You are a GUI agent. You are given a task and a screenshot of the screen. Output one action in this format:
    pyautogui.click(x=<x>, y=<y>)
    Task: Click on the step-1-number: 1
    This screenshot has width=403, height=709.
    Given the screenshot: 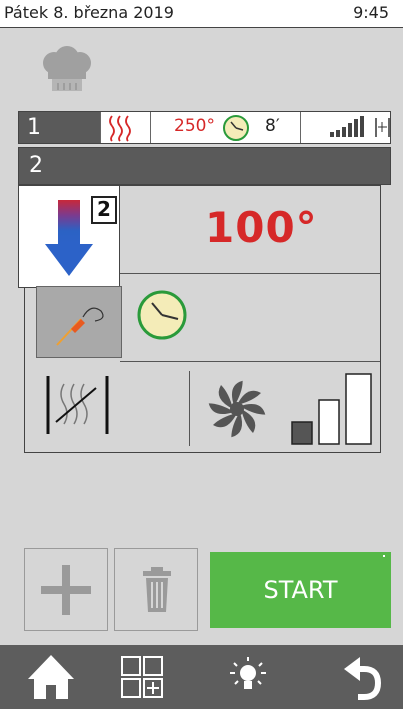 What is the action you would take?
    pyautogui.click(x=60, y=127)
    